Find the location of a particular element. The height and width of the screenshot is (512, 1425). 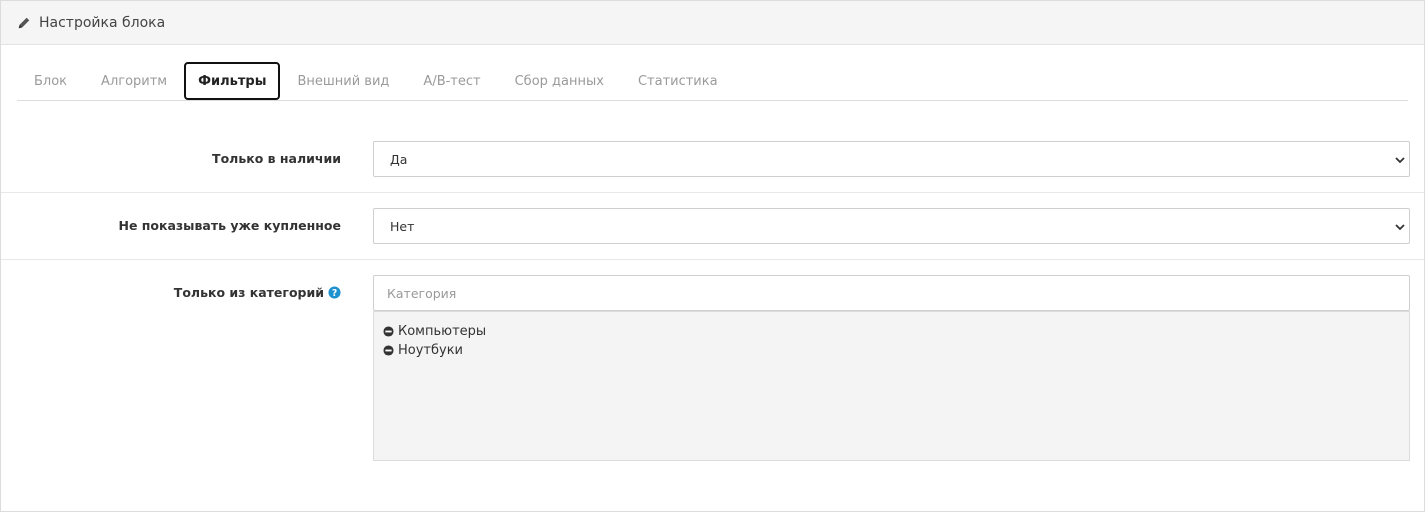

category-item-label: Ноутбуки is located at coordinates (431, 350).